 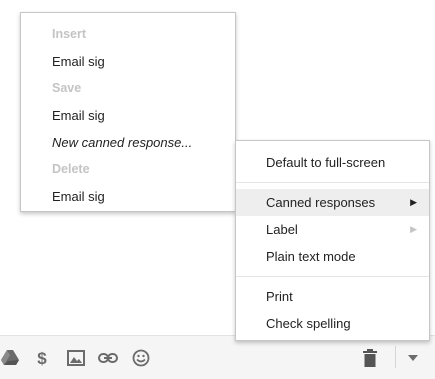 What do you see at coordinates (69, 34) in the screenshot?
I see `insert-section-header: Insert` at bounding box center [69, 34].